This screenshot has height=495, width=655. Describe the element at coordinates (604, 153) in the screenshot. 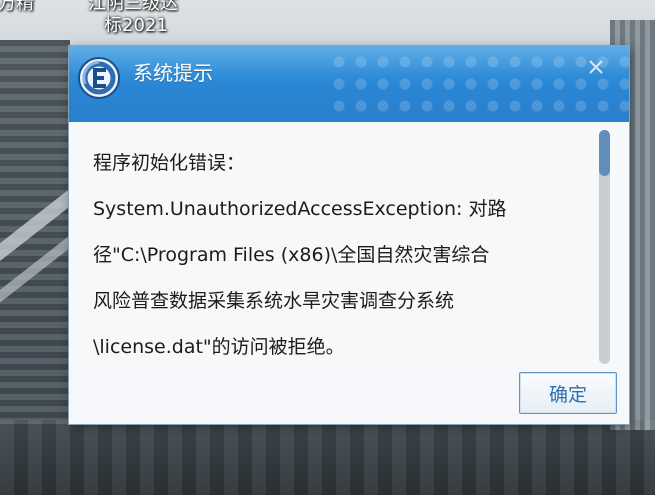

I see `scrollbar-thumb` at that location.